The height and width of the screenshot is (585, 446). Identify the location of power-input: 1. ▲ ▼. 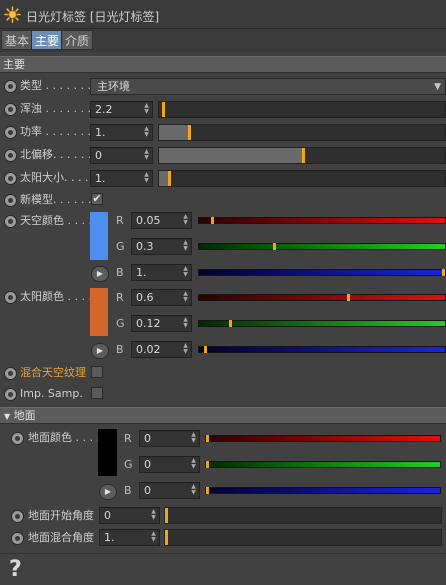
(121, 132).